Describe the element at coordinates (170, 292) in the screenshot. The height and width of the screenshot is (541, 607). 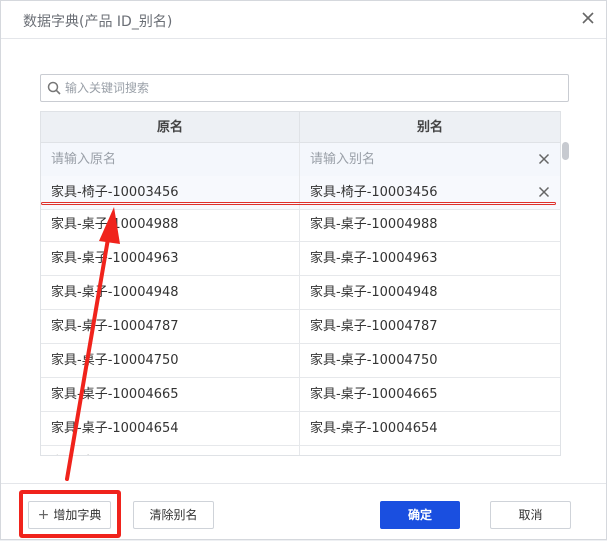
I see `cell-original: 家具-桌子-10004948` at that location.